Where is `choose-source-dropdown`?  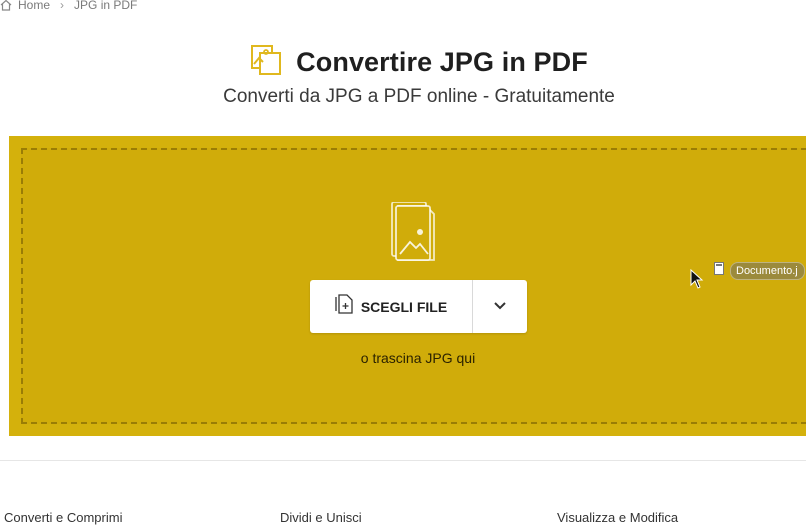 choose-source-dropdown is located at coordinates (500, 306).